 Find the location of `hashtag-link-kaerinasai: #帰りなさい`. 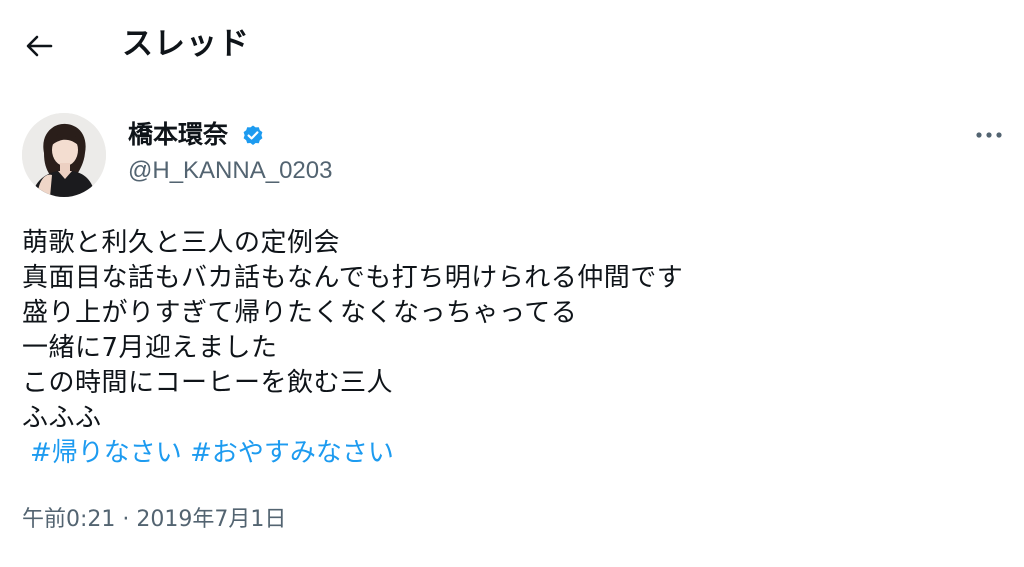

hashtag-link-kaerinasai: #帰りなさい is located at coordinates (106, 453).